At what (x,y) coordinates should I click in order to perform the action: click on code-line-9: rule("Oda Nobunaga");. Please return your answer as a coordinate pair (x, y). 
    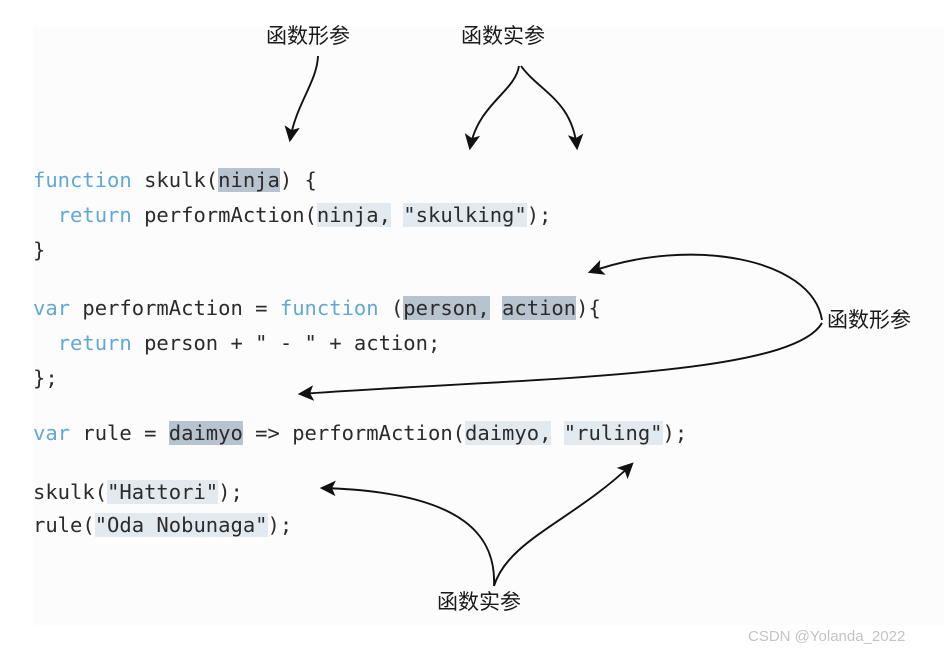
    Looking at the image, I should click on (163, 525).